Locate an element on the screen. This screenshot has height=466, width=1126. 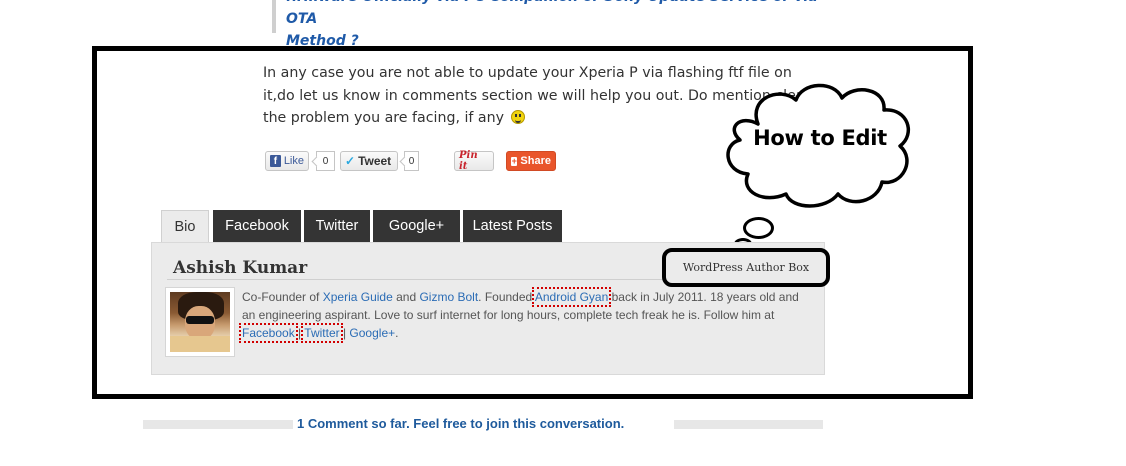
tweet-count: 0 is located at coordinates (411, 161).